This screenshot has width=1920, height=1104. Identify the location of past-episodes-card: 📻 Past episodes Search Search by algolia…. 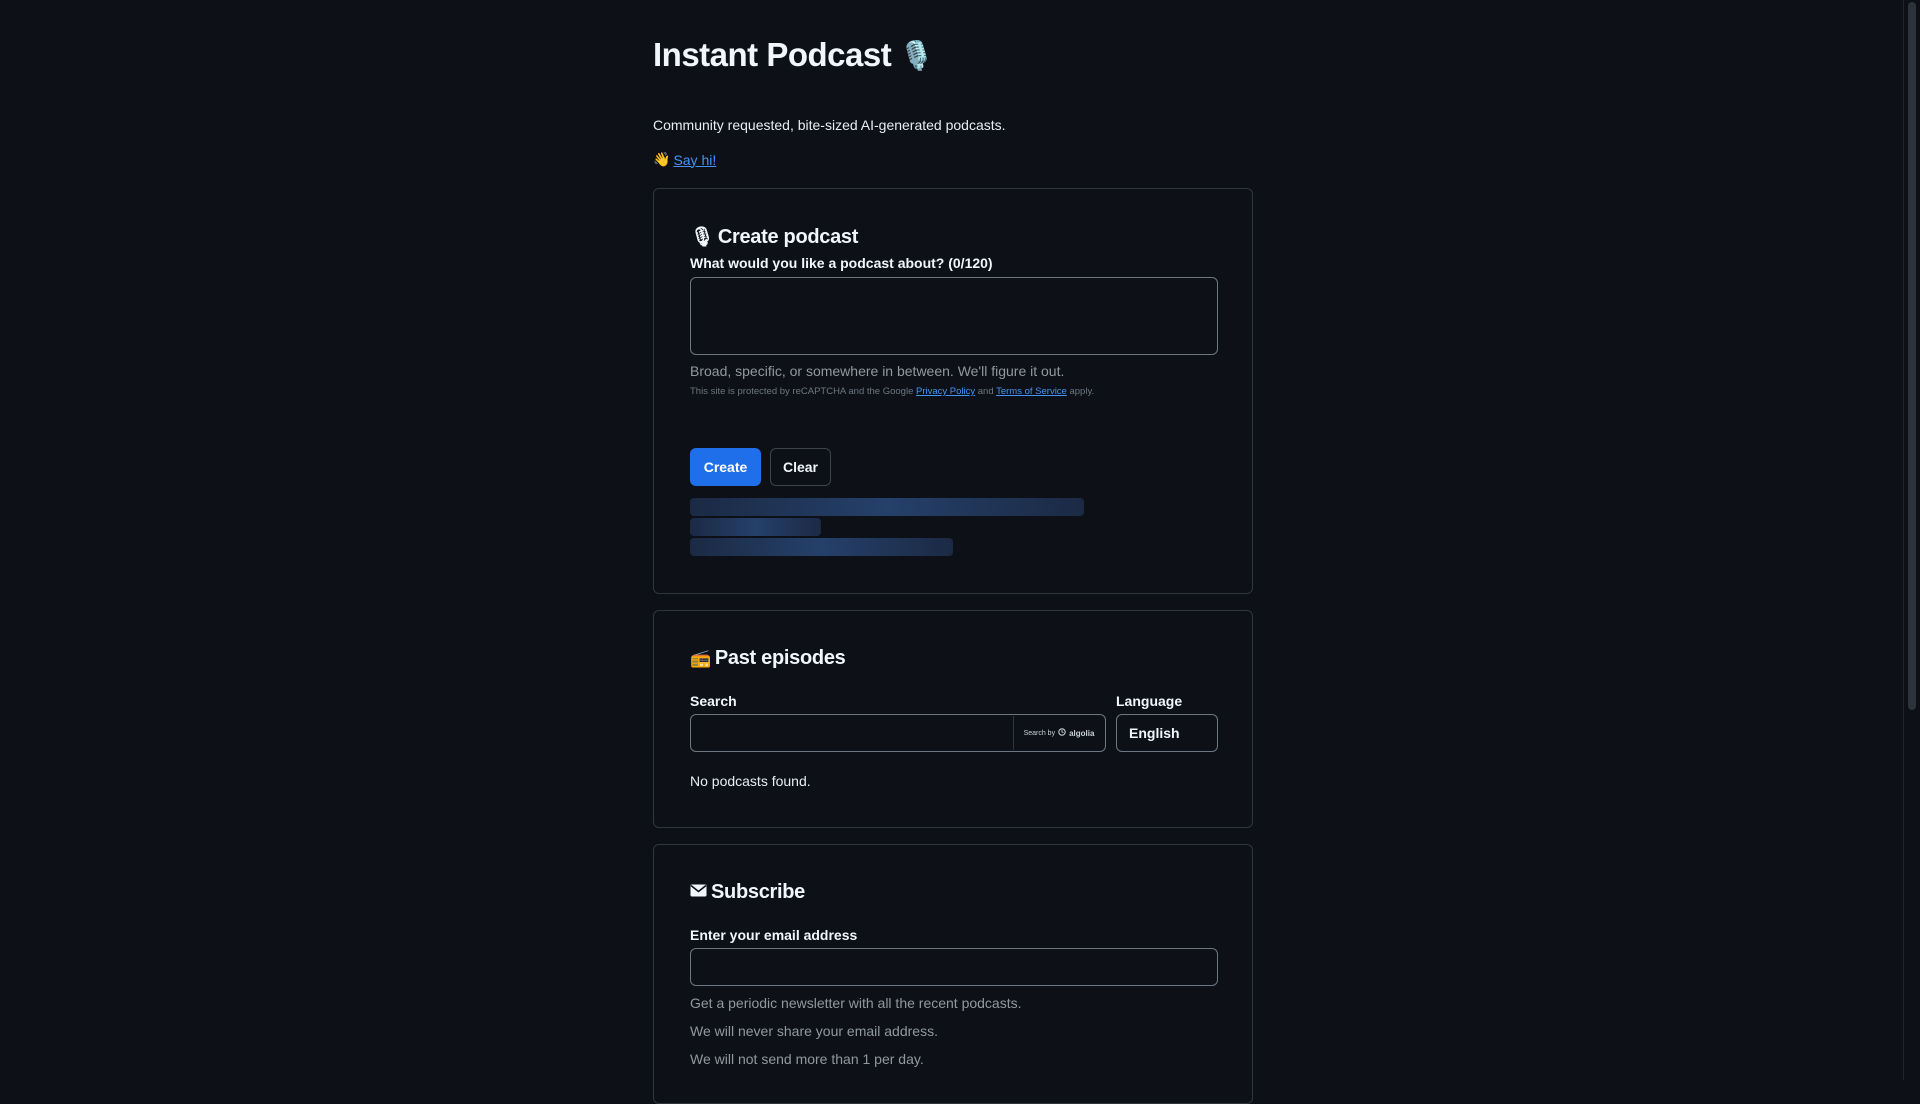
(953, 719).